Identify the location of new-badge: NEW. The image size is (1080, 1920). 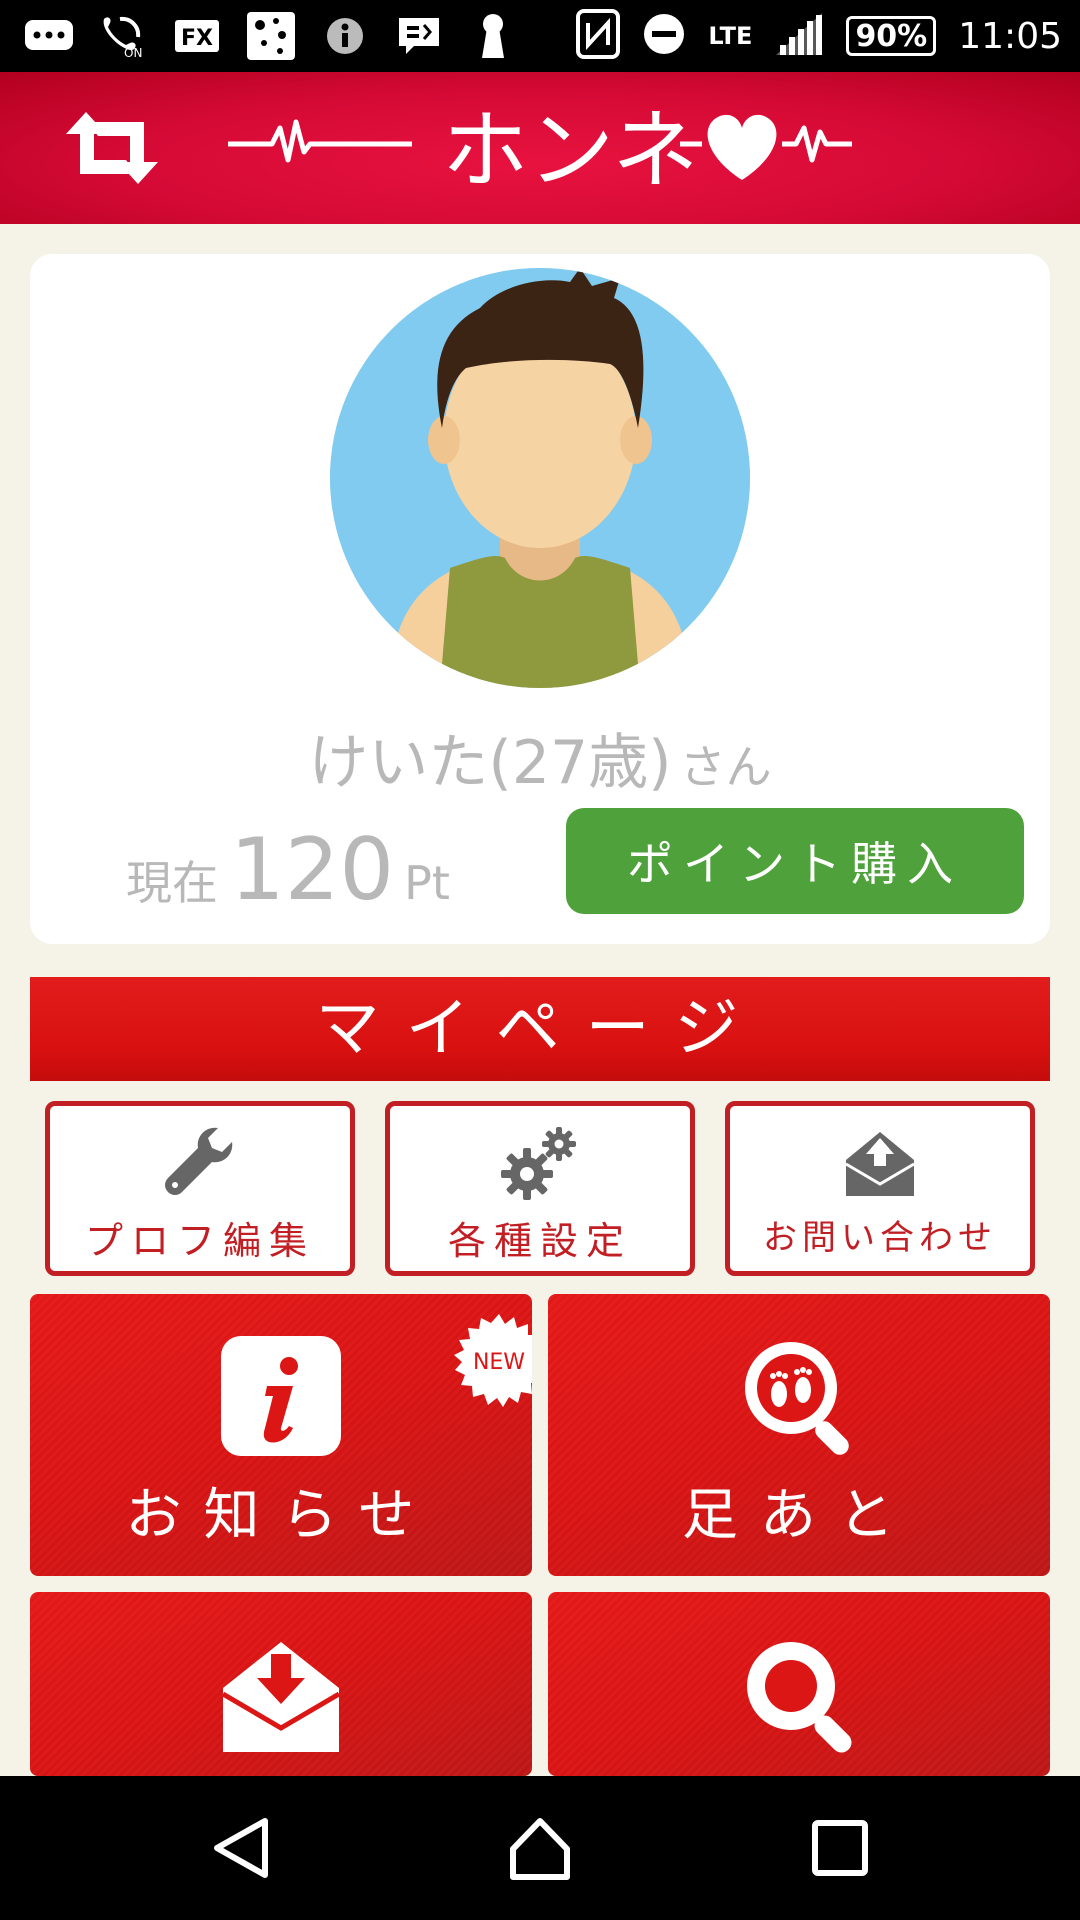
(491, 1361).